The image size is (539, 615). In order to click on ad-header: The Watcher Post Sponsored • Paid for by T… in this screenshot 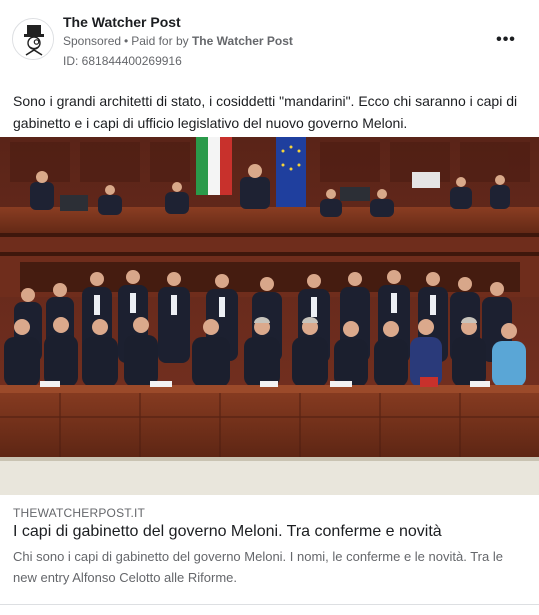, I will do `click(269, 40)`.